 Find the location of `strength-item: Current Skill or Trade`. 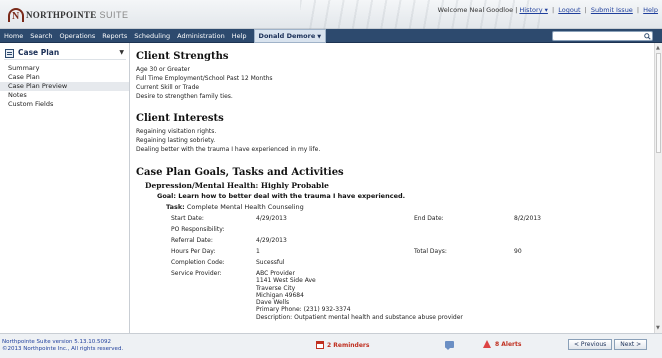

strength-item: Current Skill or Trade is located at coordinates (168, 87).